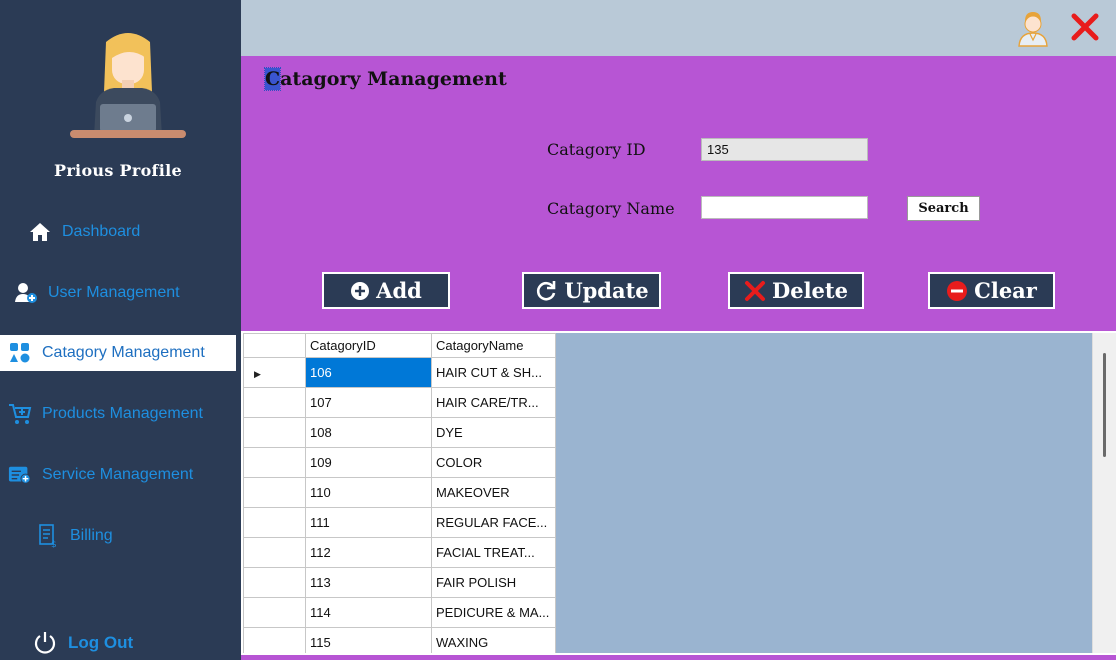  Describe the element at coordinates (20, 414) in the screenshot. I see `cart-icon` at that location.